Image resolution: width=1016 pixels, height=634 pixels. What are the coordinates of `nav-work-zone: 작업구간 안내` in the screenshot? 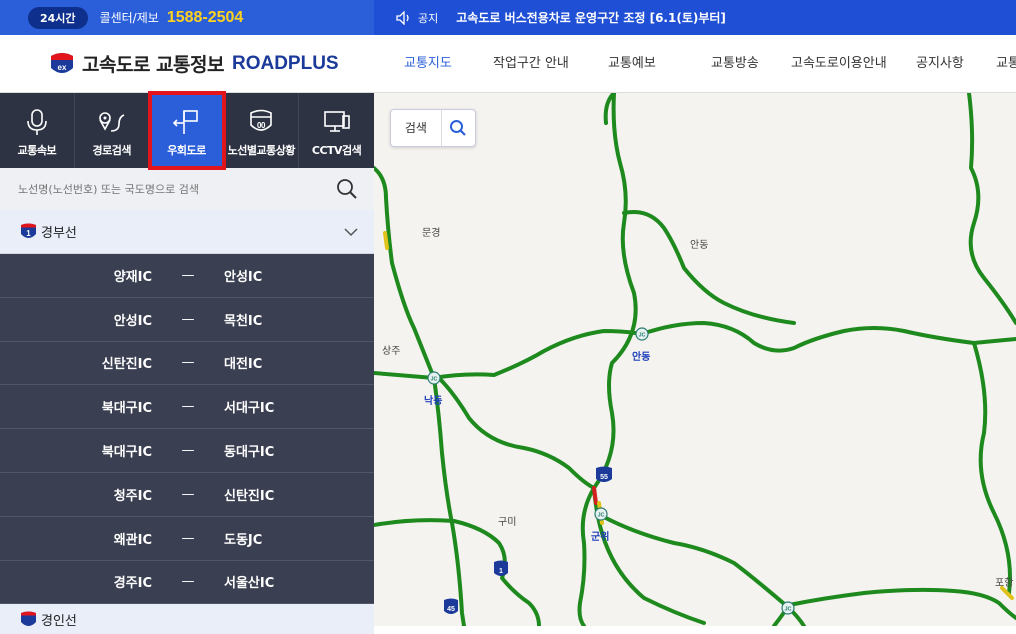 It's located at (531, 64).